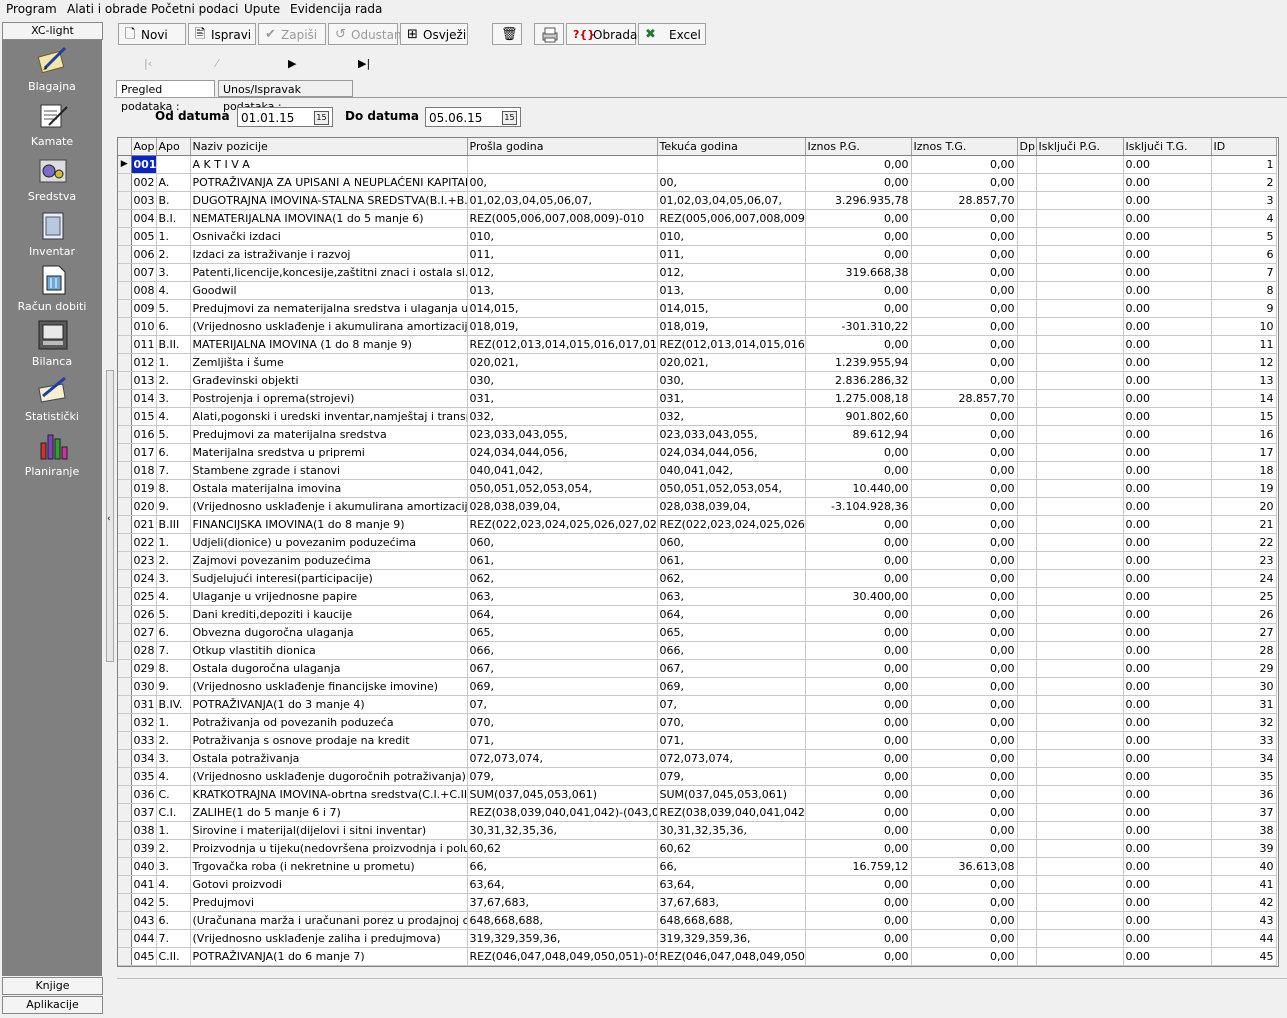 This screenshot has height=1018, width=1287. I want to click on table-cell: REZ(046,047,048,049,050,051, so click(731, 956).